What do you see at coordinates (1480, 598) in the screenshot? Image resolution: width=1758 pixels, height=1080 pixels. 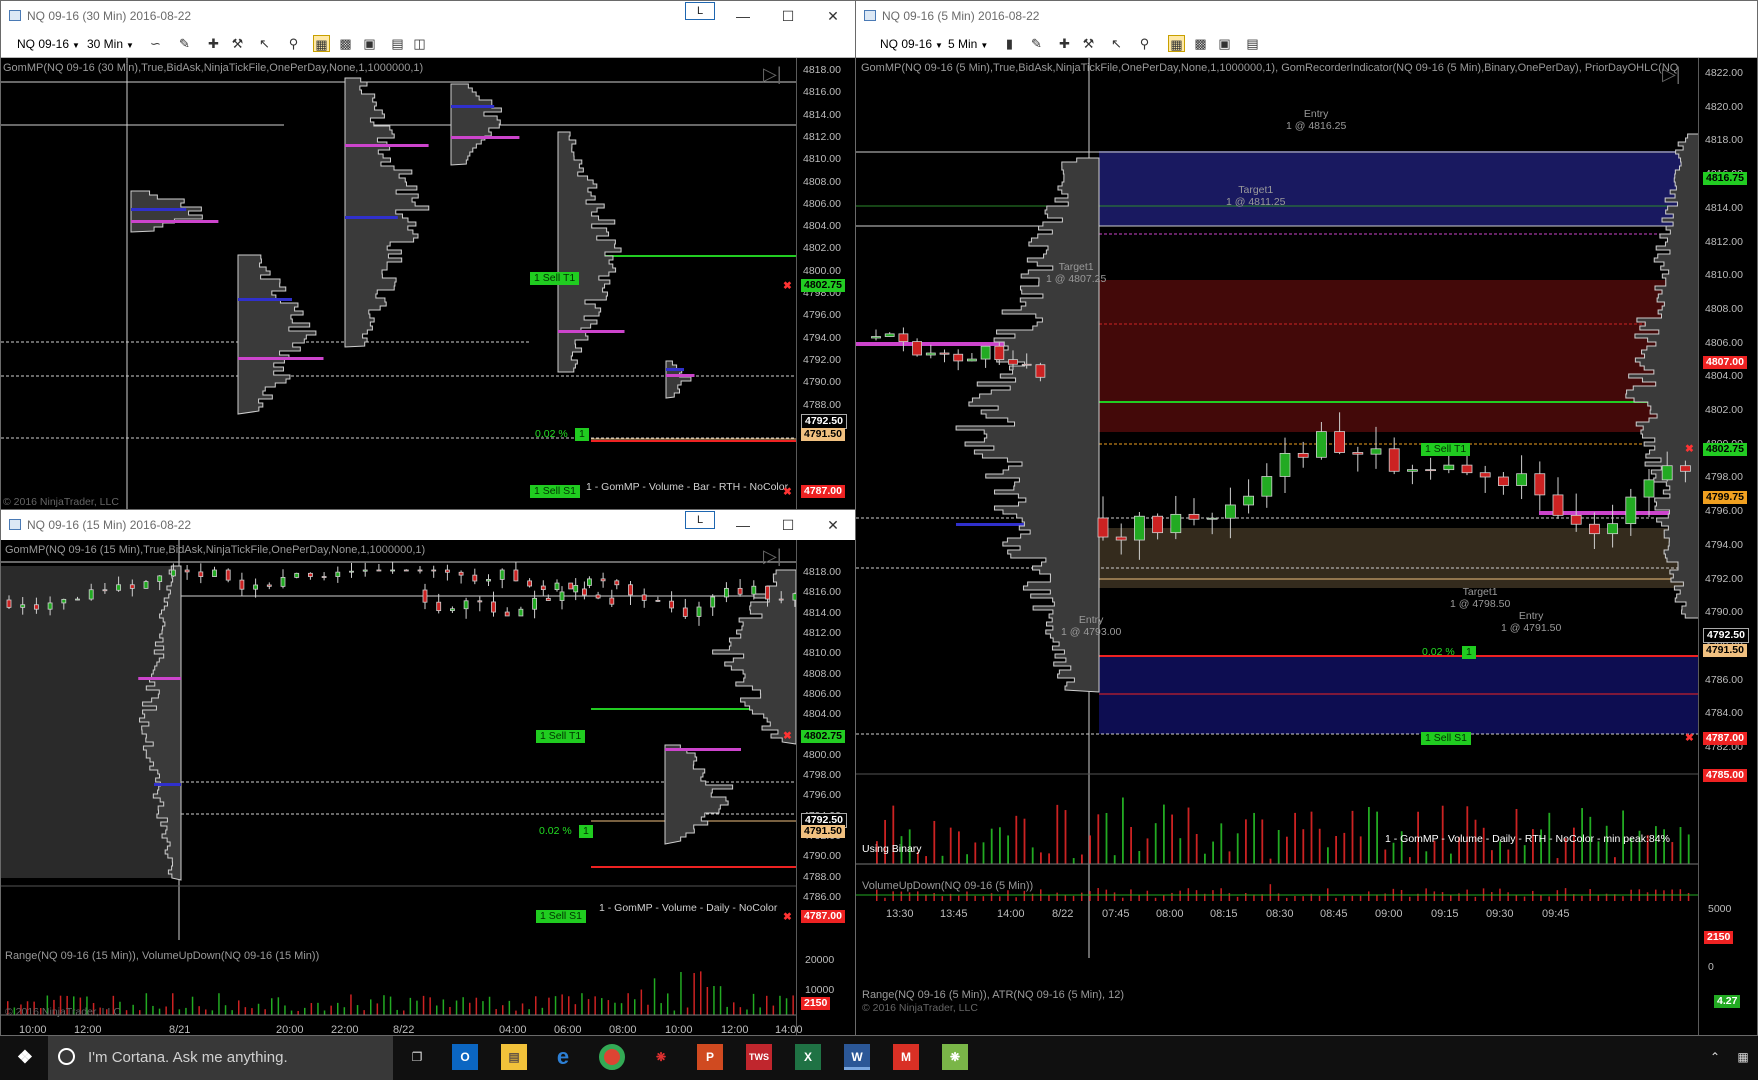 I see `trade-annotation: Target1 1 @ 4798.50` at bounding box center [1480, 598].